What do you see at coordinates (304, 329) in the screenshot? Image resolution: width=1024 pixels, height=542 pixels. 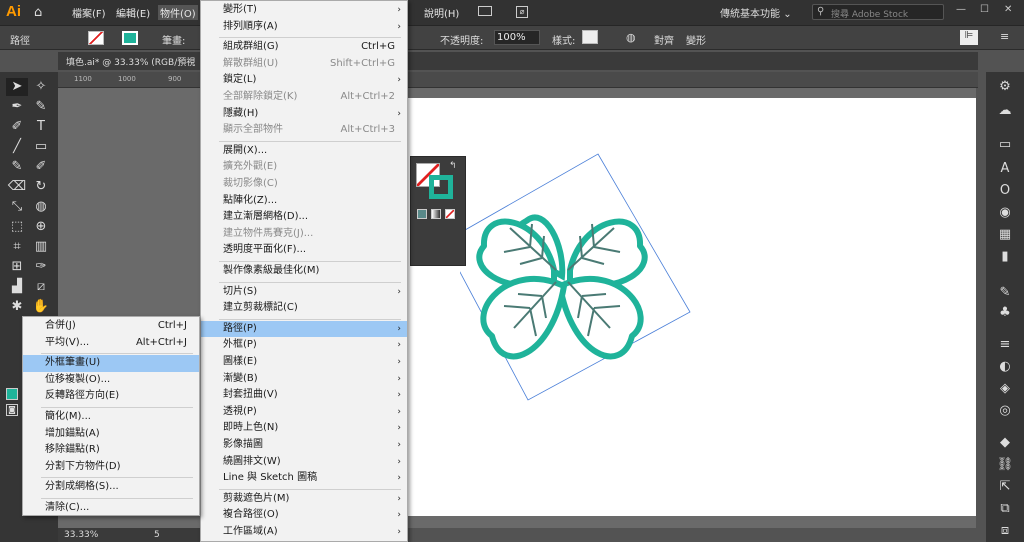 I see `object-menu-item: 路徑(P) ›` at bounding box center [304, 329].